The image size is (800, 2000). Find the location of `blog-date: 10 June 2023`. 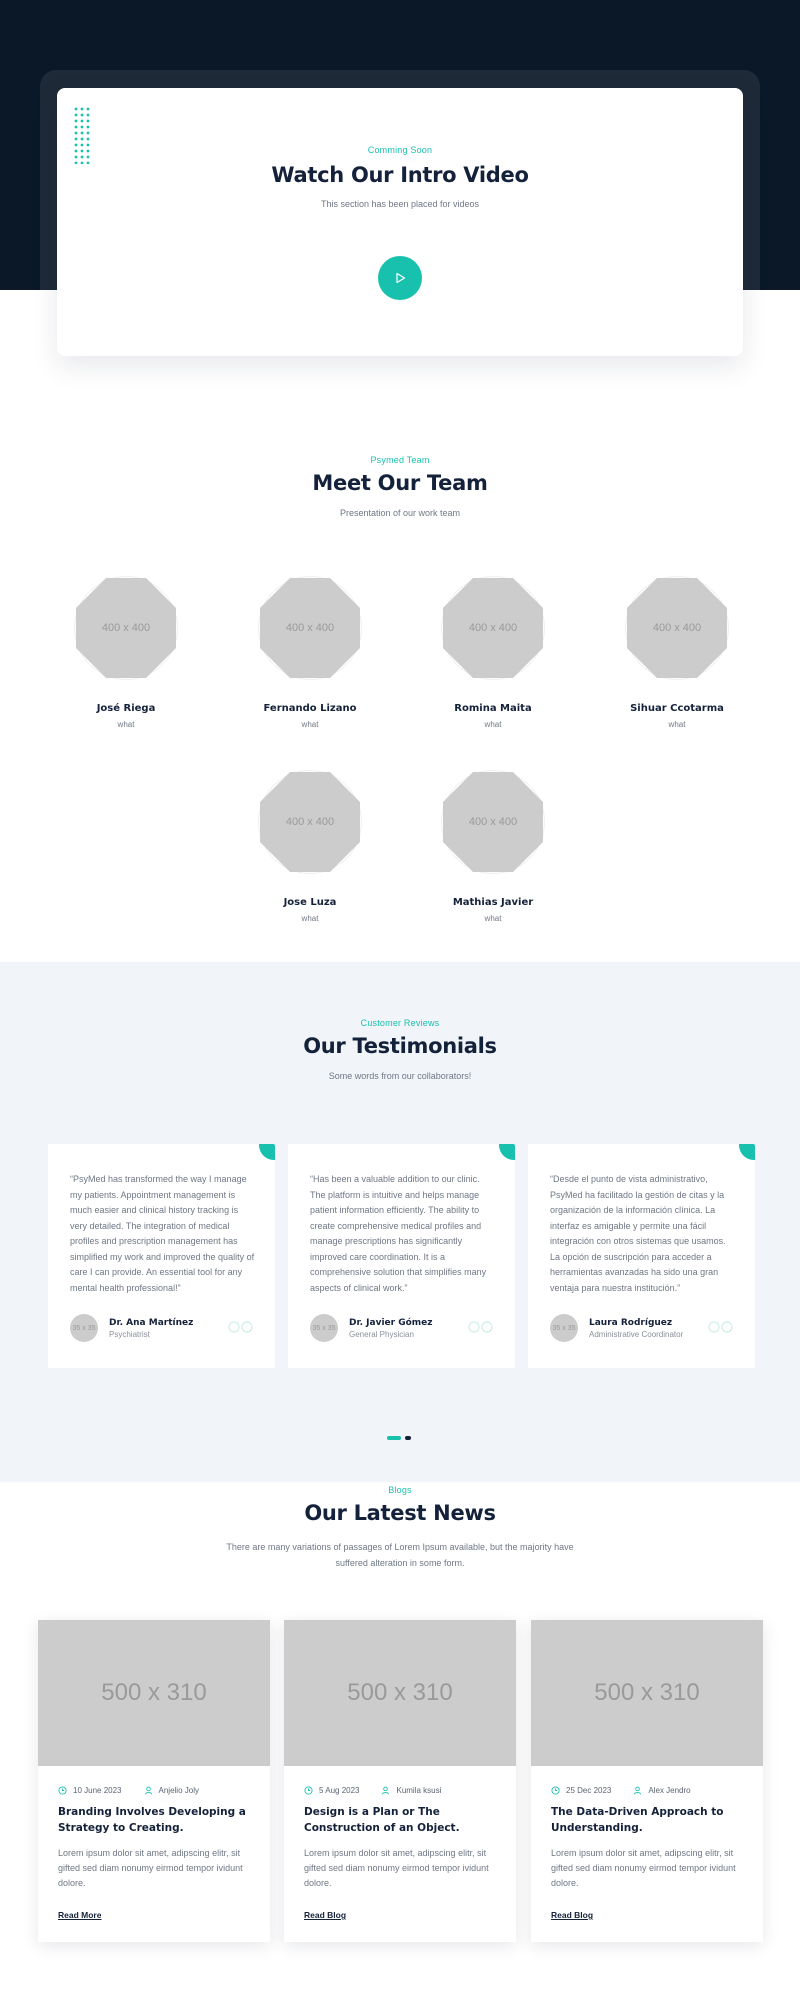

blog-date: 10 June 2023 is located at coordinates (97, 1790).